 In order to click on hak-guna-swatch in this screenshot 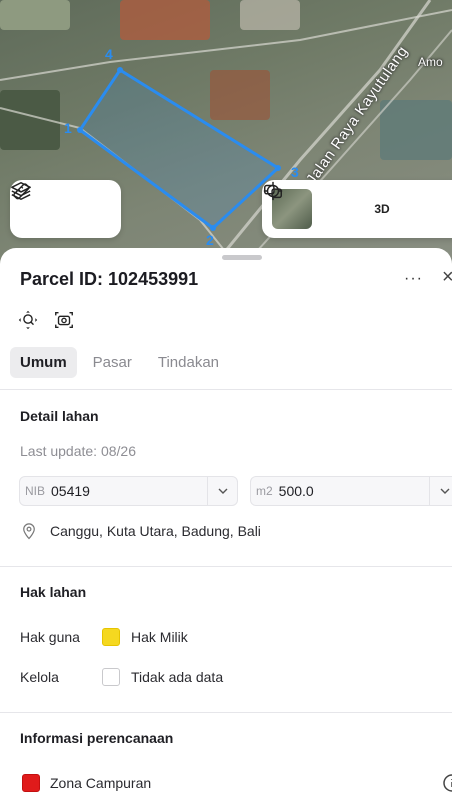, I will do `click(111, 637)`.